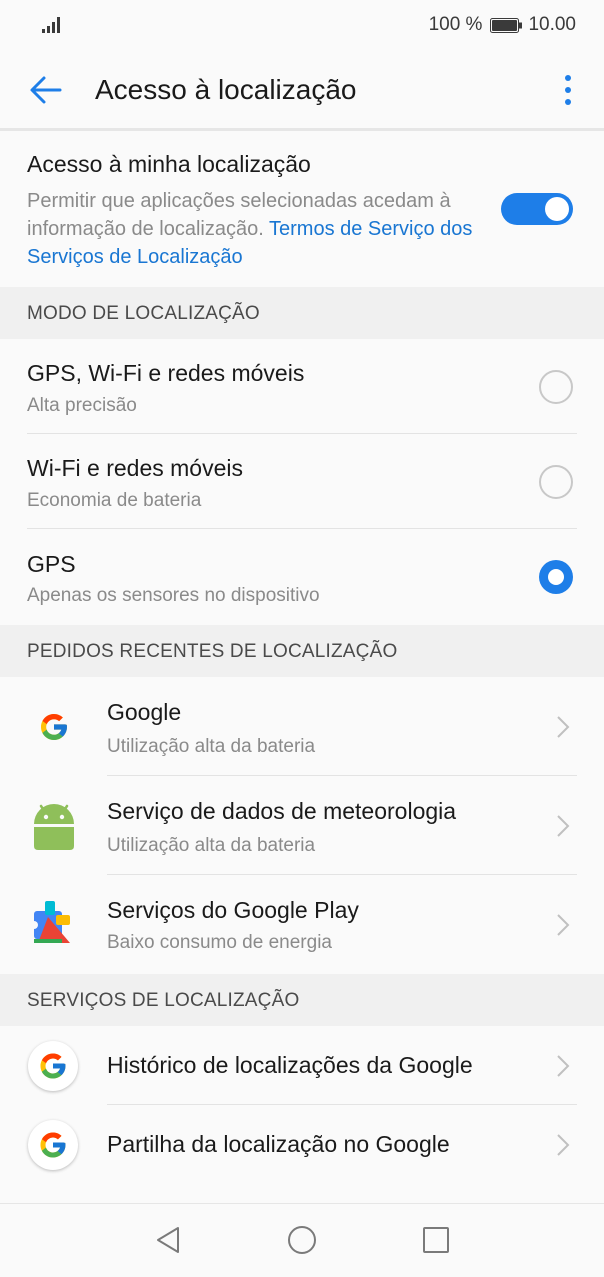  Describe the element at coordinates (302, 726) in the screenshot. I see `recent-item-google: Google Utilização alta da bateria` at that location.